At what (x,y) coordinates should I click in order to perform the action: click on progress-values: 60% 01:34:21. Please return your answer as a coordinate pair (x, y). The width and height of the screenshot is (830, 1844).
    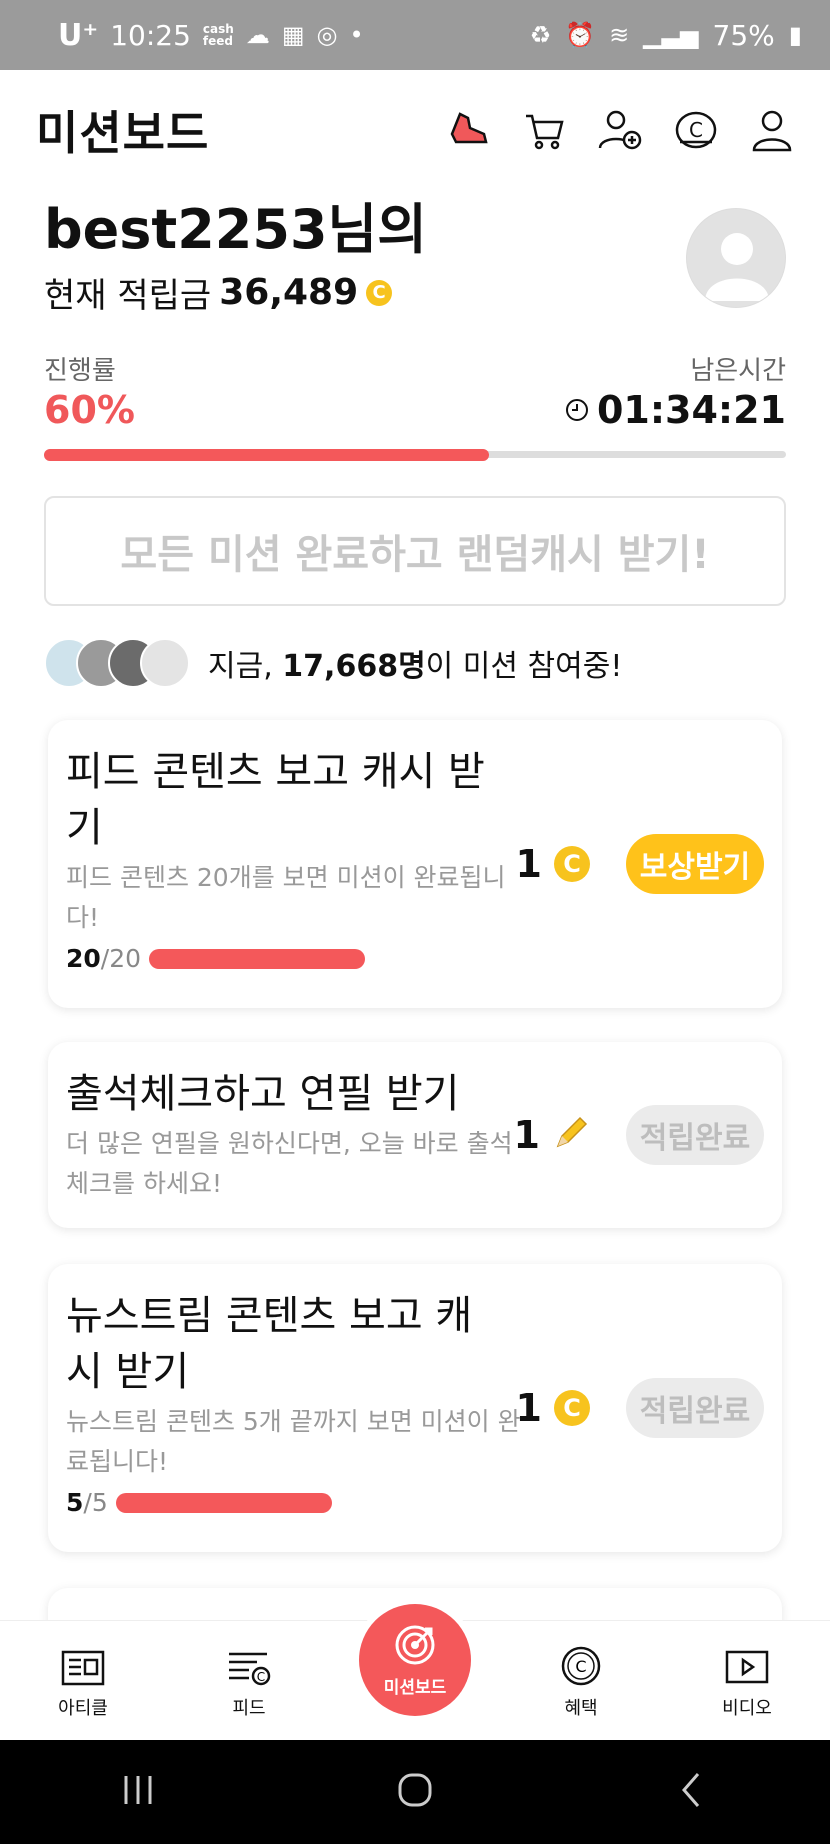
    Looking at the image, I should click on (415, 410).